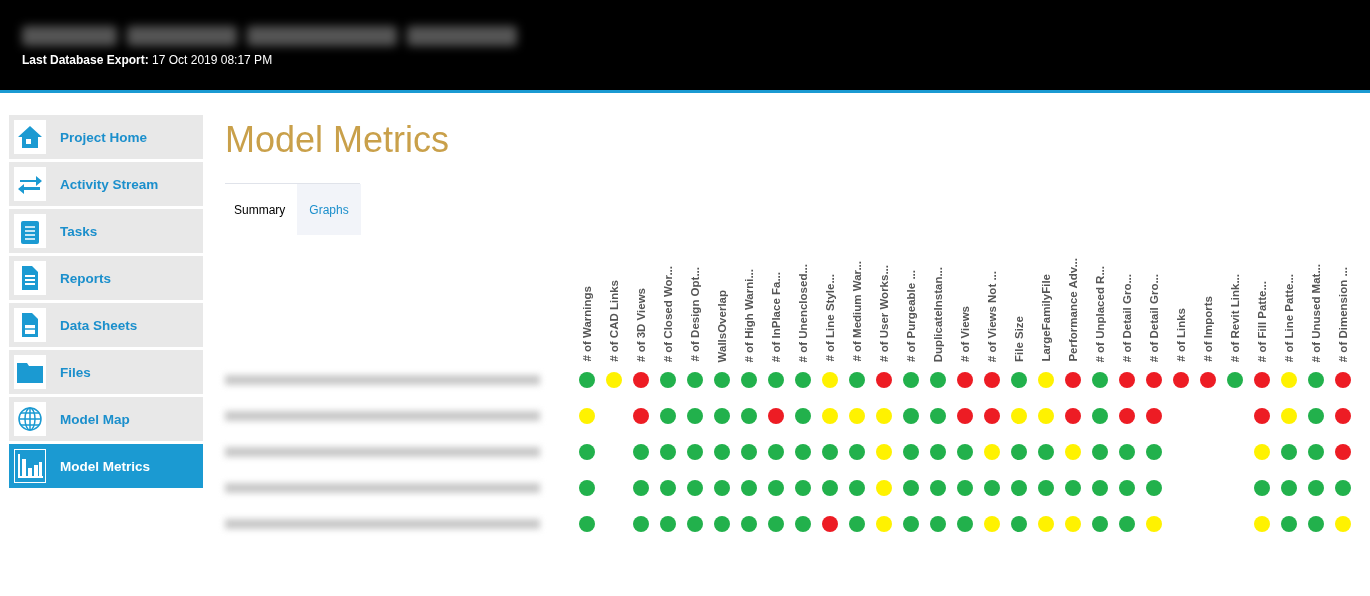 The height and width of the screenshot is (596, 1370). What do you see at coordinates (106, 231) in the screenshot?
I see `sidebar-item: Tasks` at bounding box center [106, 231].